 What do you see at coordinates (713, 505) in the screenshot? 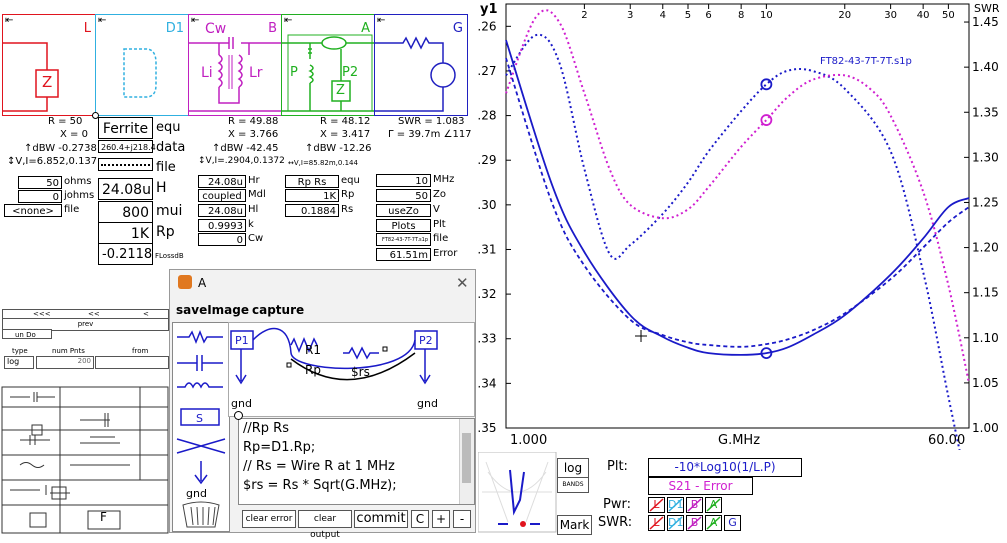
I see `pwr-a-checkbox: A` at bounding box center [713, 505].